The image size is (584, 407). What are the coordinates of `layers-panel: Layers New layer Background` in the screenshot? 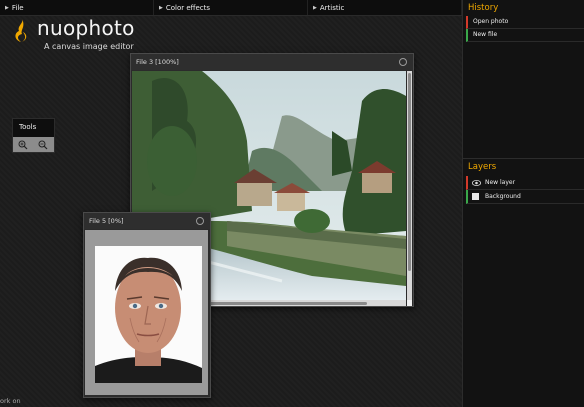 It's located at (523, 181).